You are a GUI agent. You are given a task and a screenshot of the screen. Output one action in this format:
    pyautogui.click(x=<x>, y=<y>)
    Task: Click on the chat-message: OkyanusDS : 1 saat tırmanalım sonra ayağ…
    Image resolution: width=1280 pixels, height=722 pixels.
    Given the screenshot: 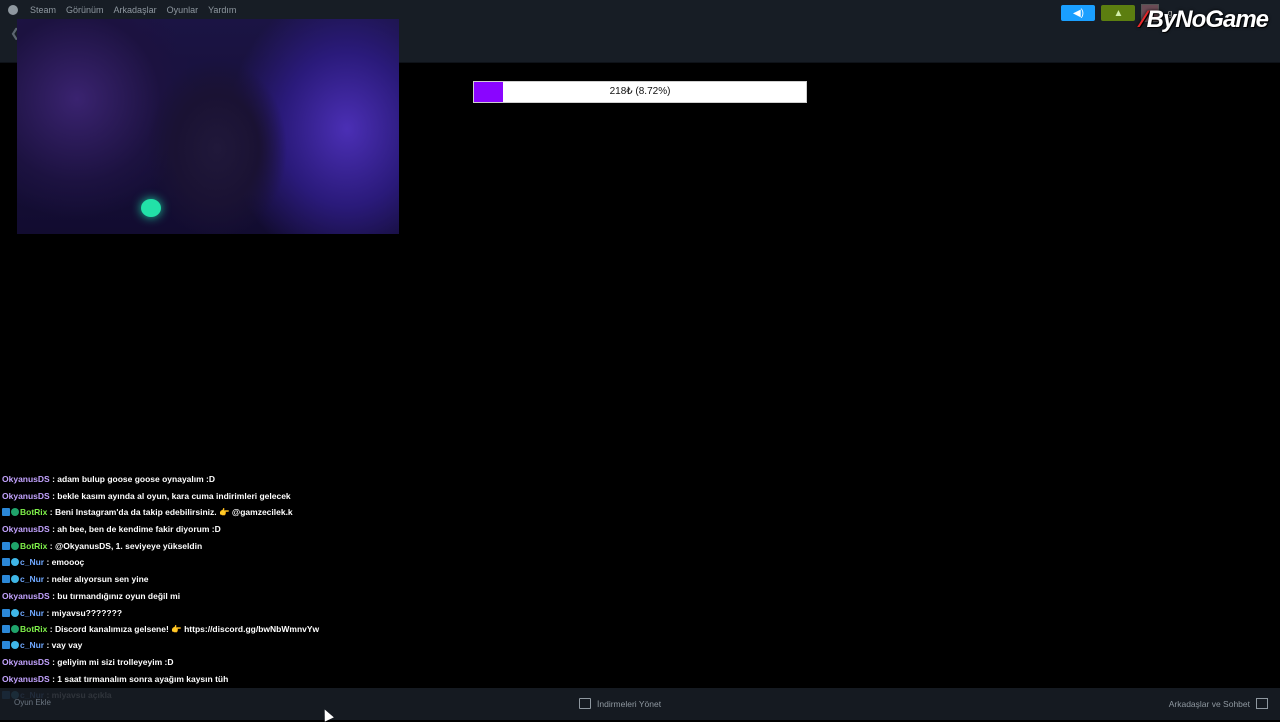 What is the action you would take?
    pyautogui.click(x=212, y=679)
    